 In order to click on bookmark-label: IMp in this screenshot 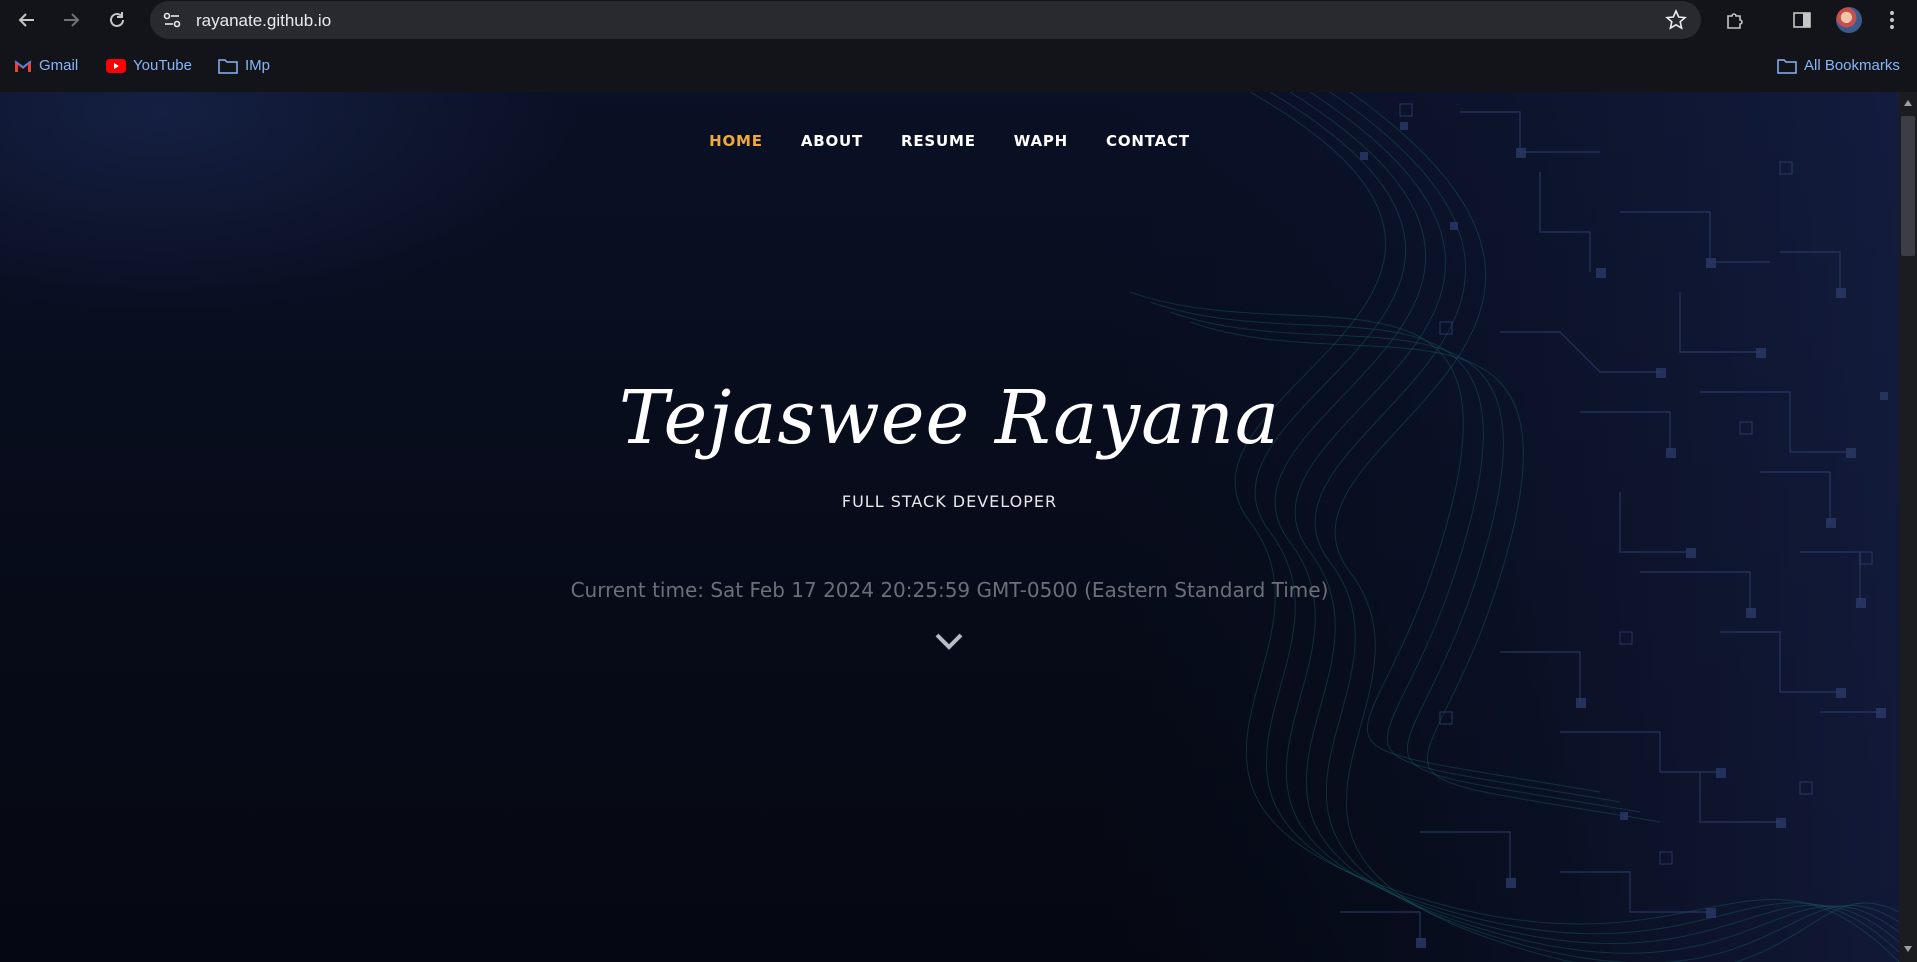, I will do `click(258, 65)`.